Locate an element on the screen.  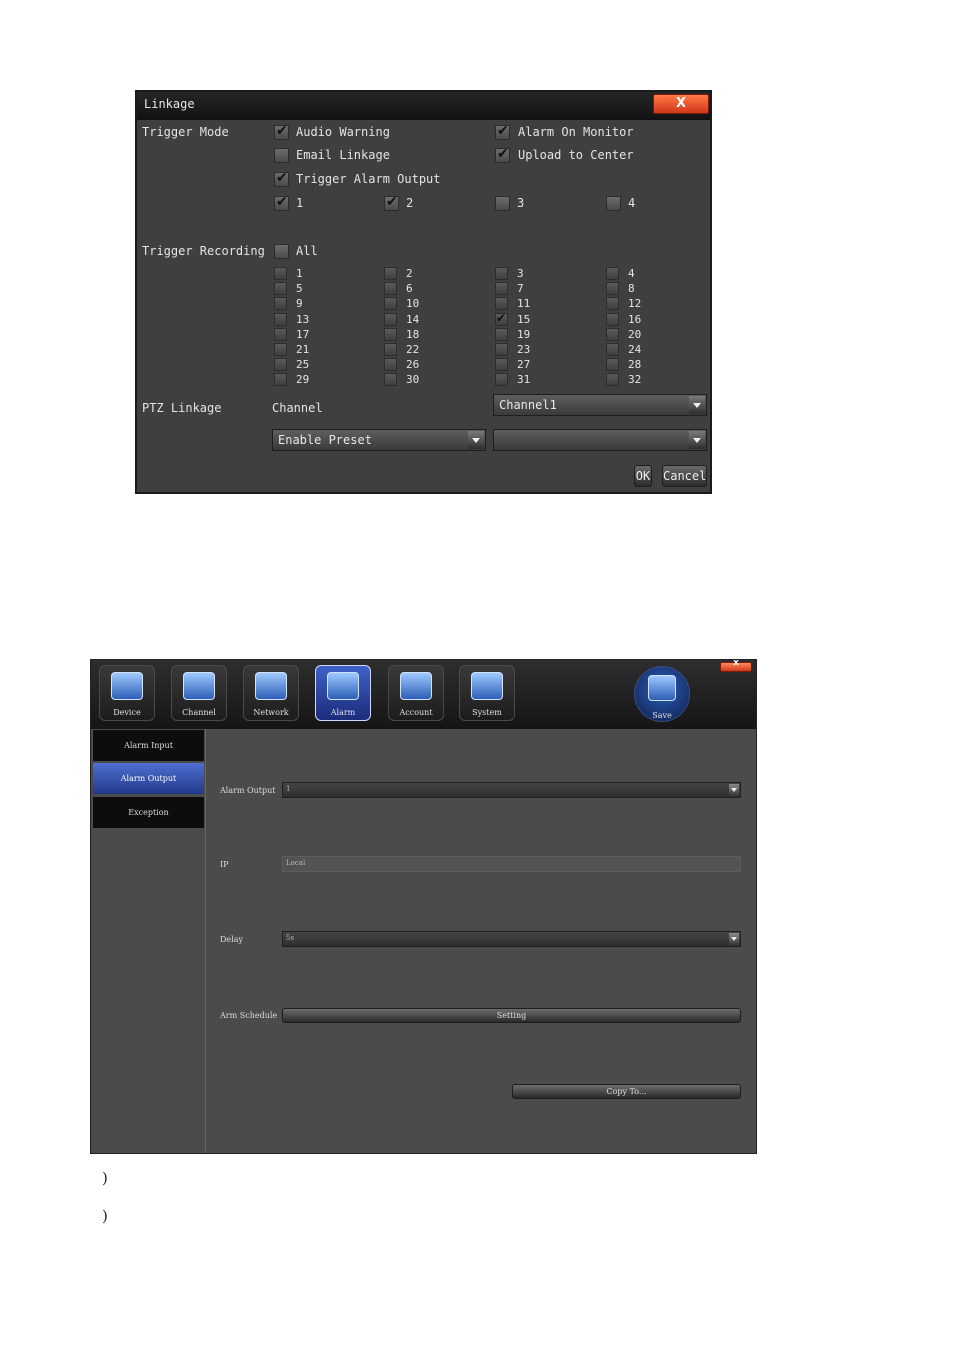
record-channel-20-checkbox is located at coordinates (612, 334).